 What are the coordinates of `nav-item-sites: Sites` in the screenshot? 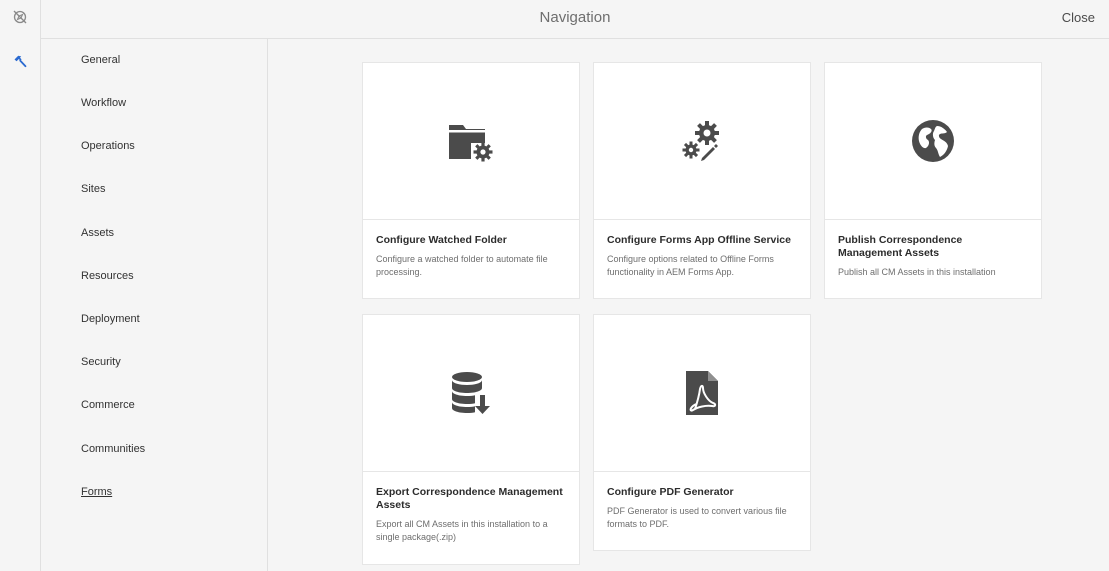 It's located at (93, 189).